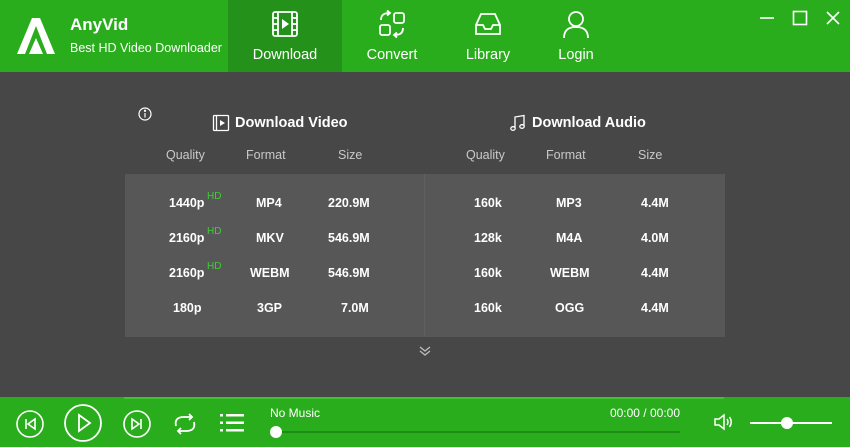 This screenshot has width=850, height=447. What do you see at coordinates (187, 308) in the screenshot?
I see `video-row-4-quality: 180p` at bounding box center [187, 308].